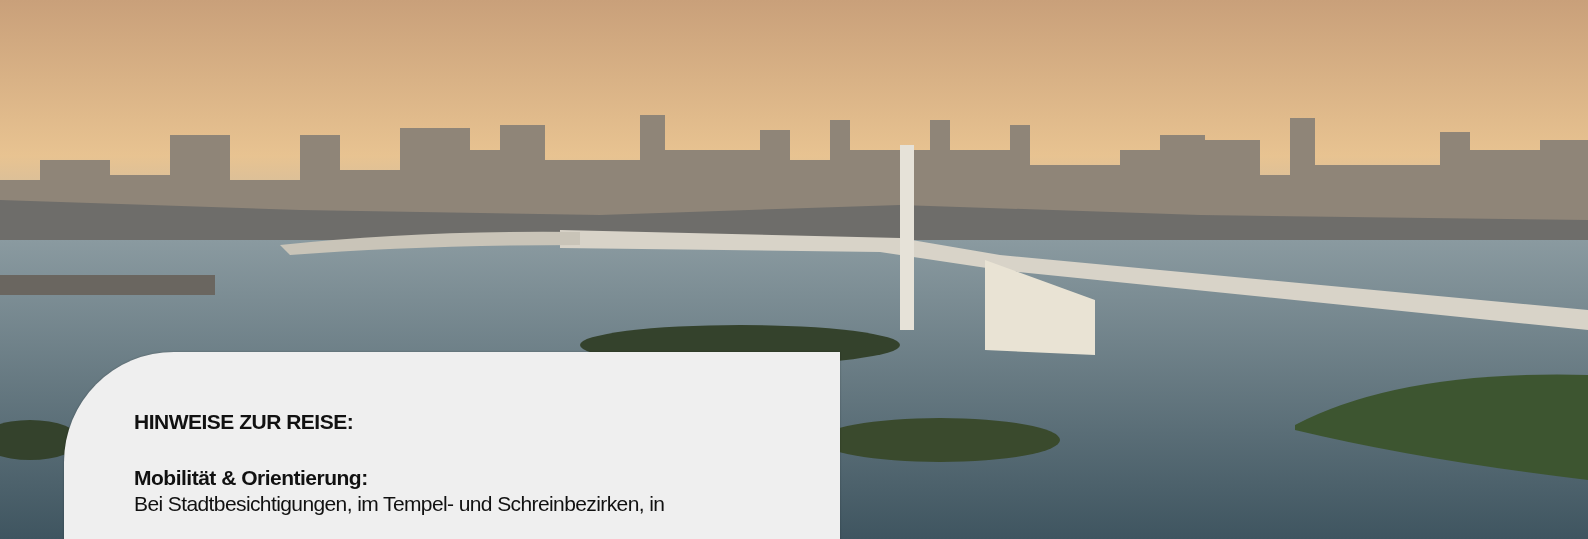  Describe the element at coordinates (244, 422) in the screenshot. I see `notice-heading: HINWEISE ZUR REISE:` at that location.